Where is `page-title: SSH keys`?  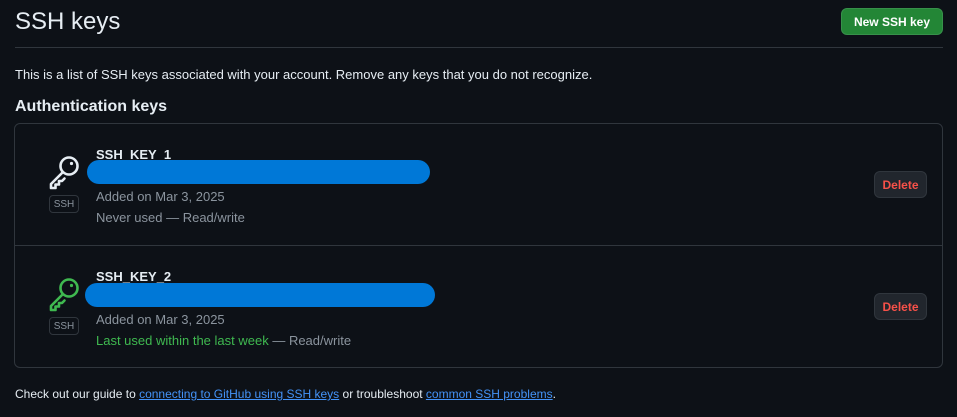
page-title: SSH keys is located at coordinates (68, 21).